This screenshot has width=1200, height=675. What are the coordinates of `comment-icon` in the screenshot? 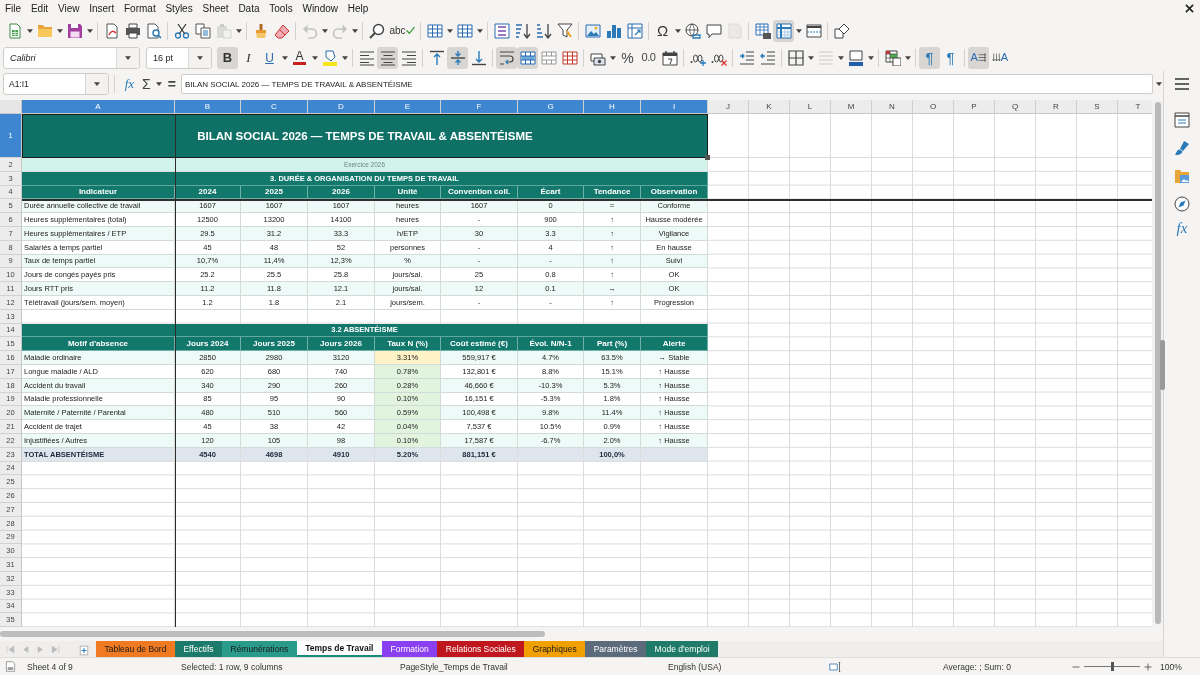 It's located at (713, 30).